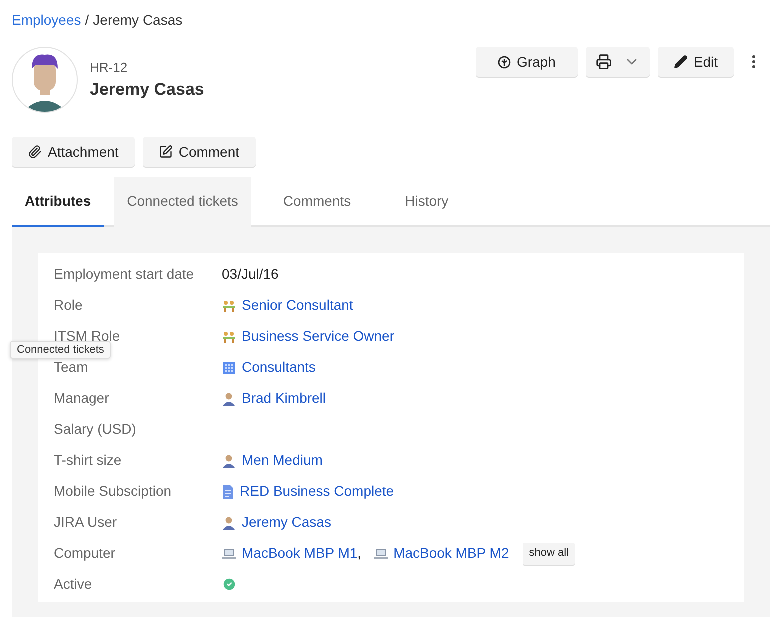 The image size is (782, 617). What do you see at coordinates (69, 305) in the screenshot?
I see `attribute-label: Role` at bounding box center [69, 305].